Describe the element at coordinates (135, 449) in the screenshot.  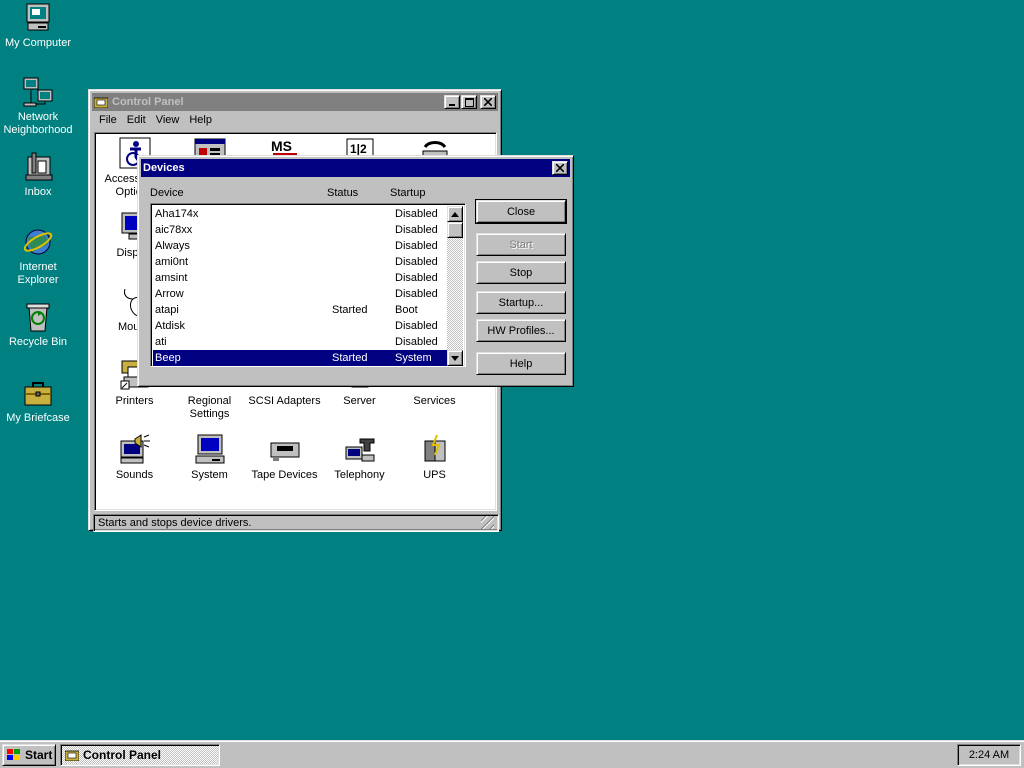
I see `sounds-icon` at that location.